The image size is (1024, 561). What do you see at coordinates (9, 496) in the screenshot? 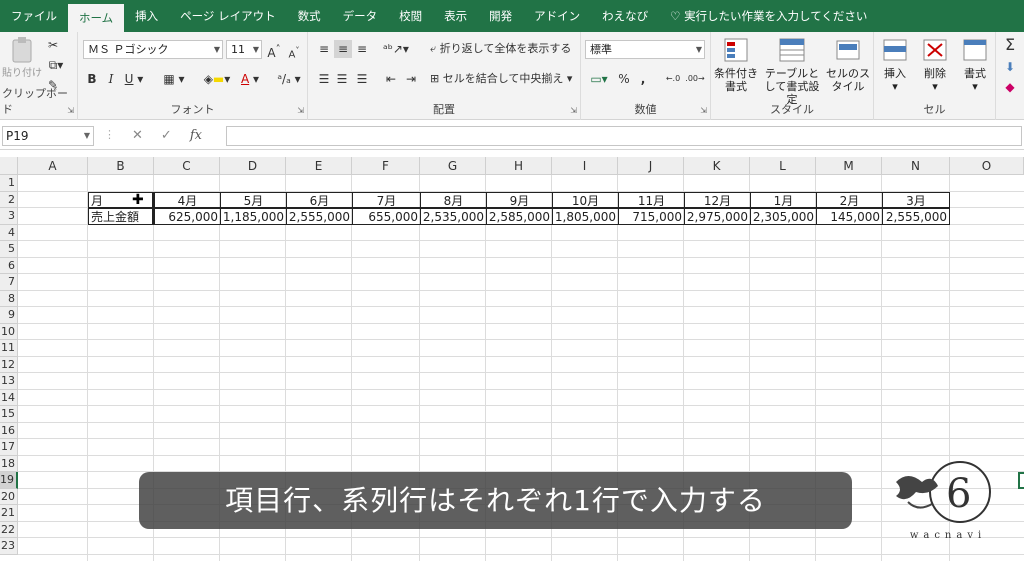
I see `row-header-20: 20` at bounding box center [9, 496].